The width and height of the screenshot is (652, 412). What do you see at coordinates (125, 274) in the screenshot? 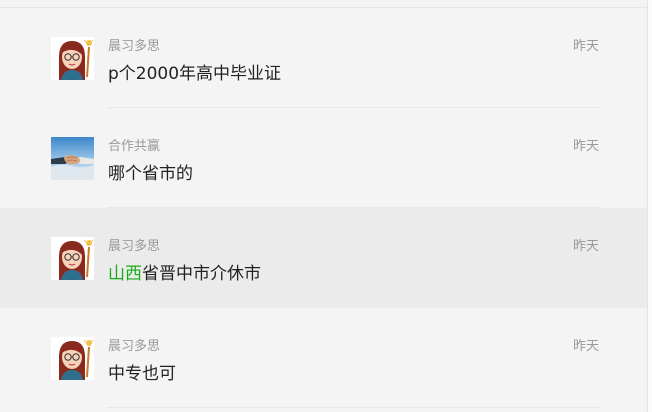
I see `keyword-highlight: 山西` at bounding box center [125, 274].